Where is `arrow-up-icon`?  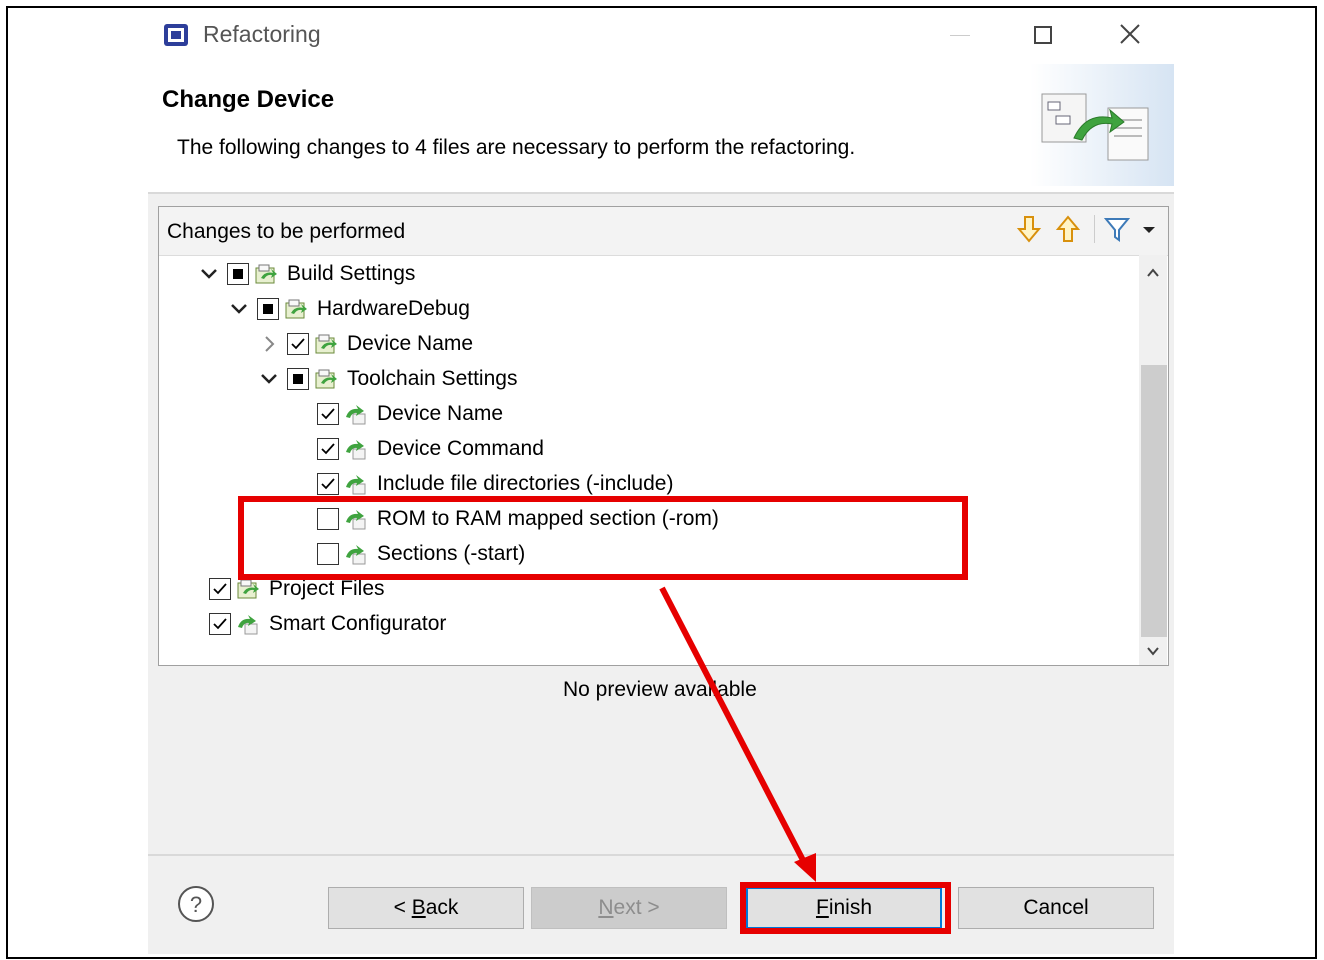 arrow-up-icon is located at coordinates (1068, 229).